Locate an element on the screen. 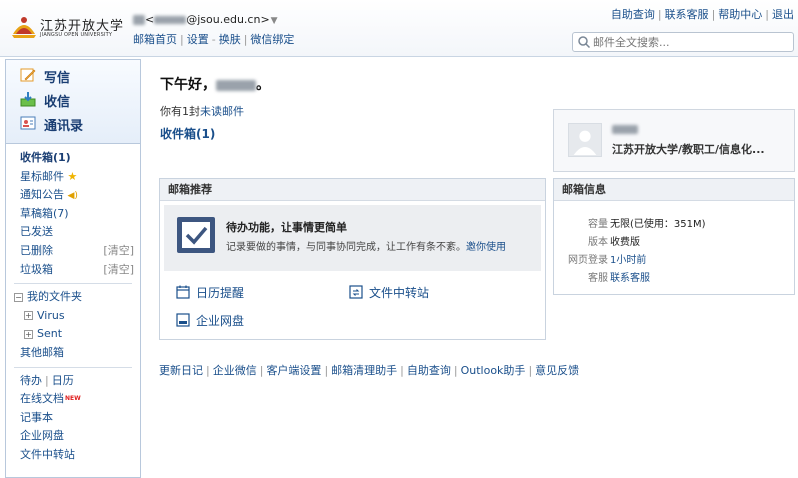  collapse-icon: − is located at coordinates (18, 297).